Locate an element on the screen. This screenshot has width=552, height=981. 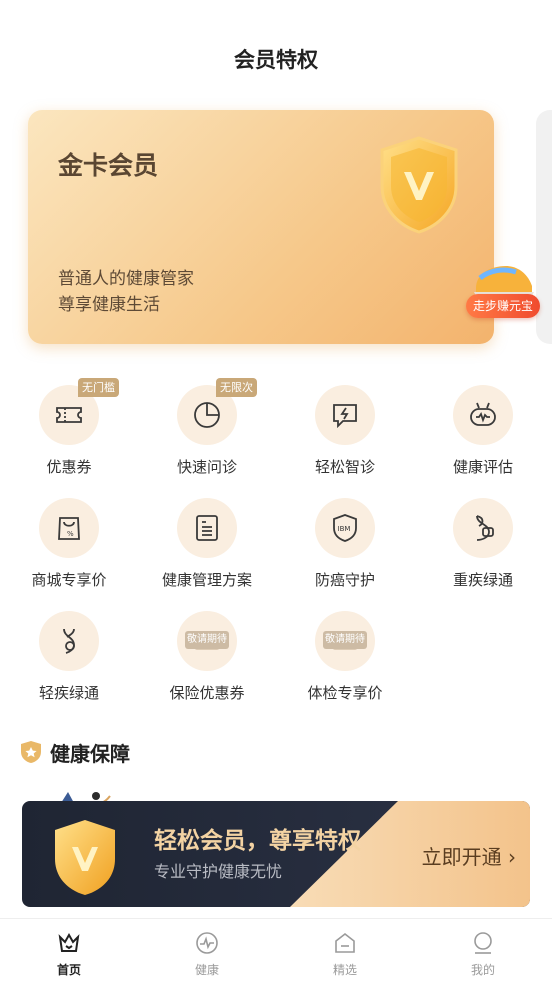
activate-label: 立即开通 is located at coordinates (461, 857).